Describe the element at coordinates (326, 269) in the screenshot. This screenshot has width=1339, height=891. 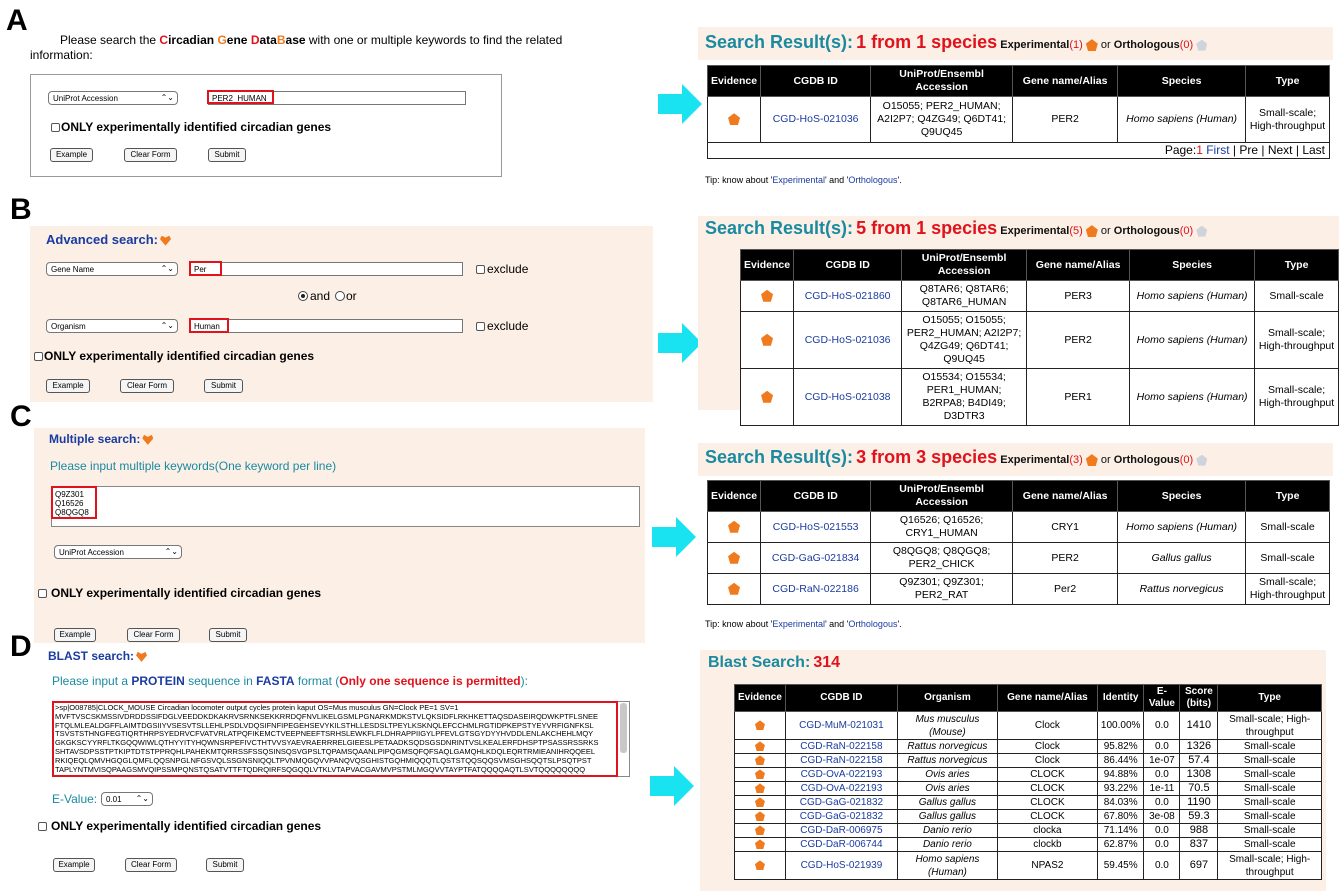
I see `row1-input: Per` at that location.